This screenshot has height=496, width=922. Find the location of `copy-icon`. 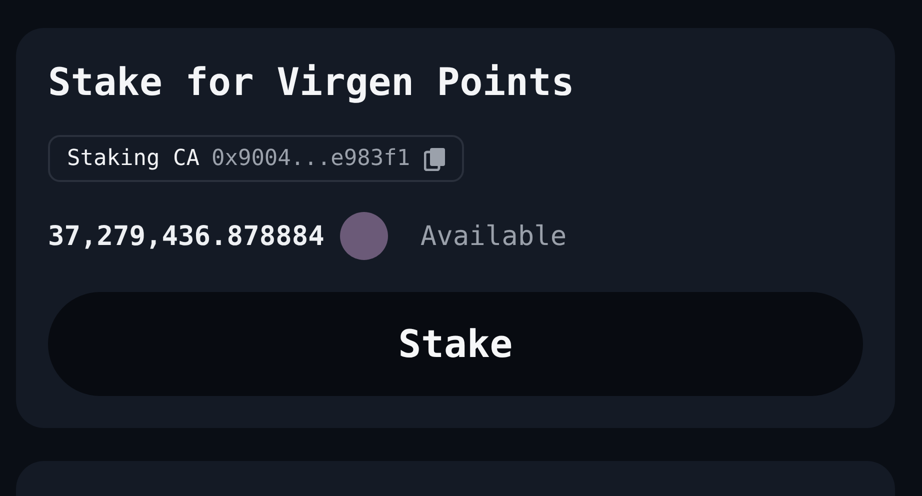

copy-icon is located at coordinates (435, 158).